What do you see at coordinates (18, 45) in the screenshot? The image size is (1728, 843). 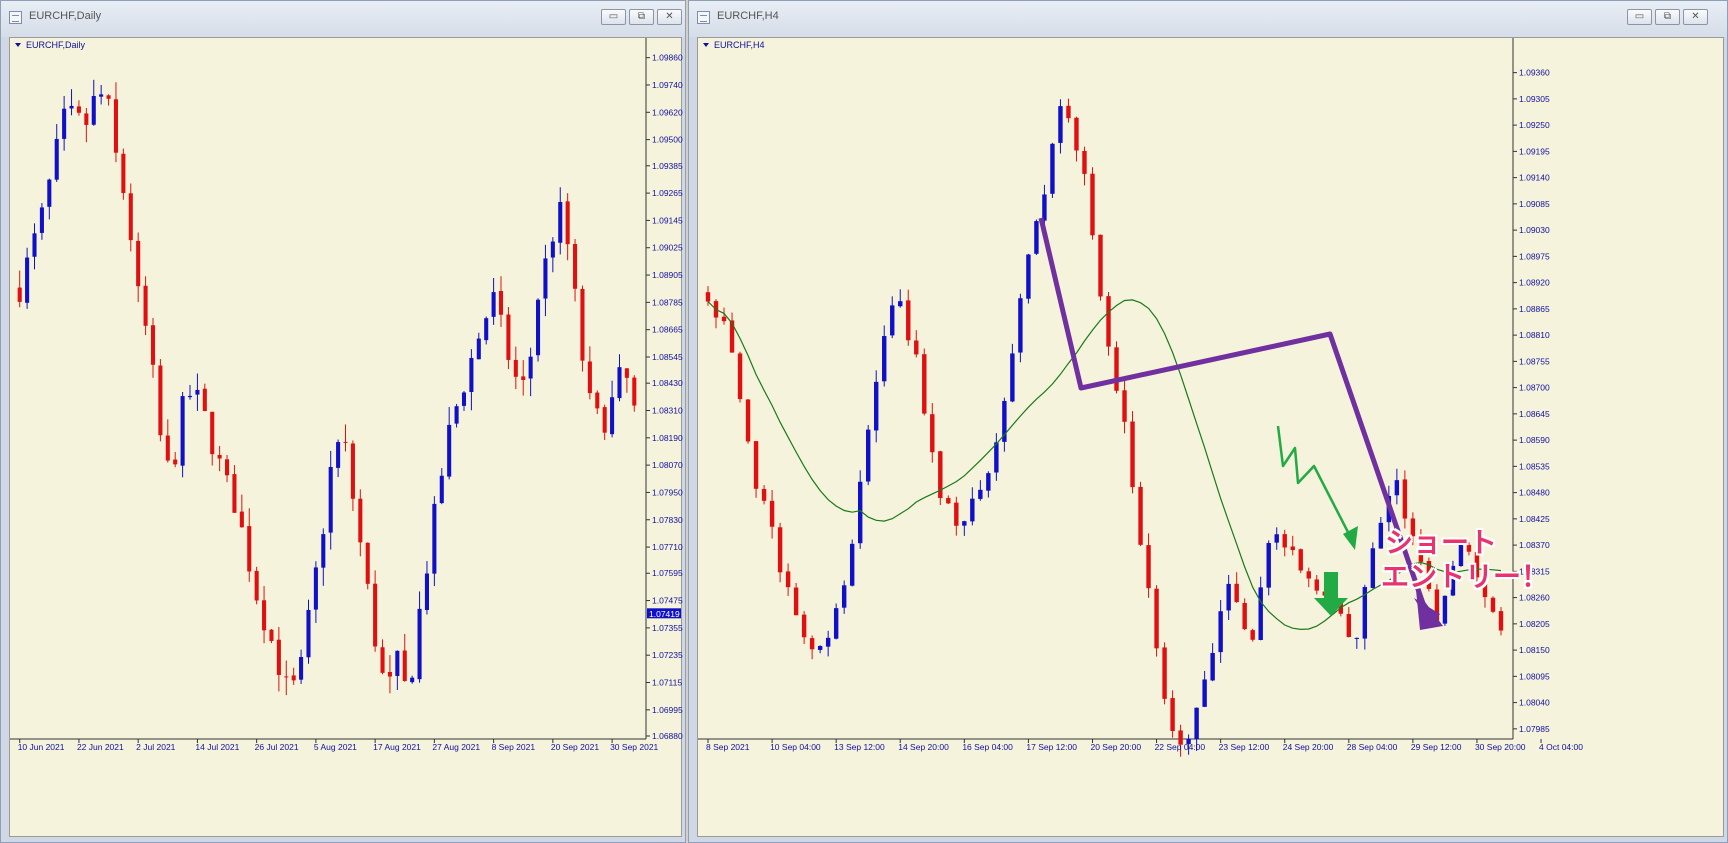 I see `dropdown-triangle-icon` at bounding box center [18, 45].